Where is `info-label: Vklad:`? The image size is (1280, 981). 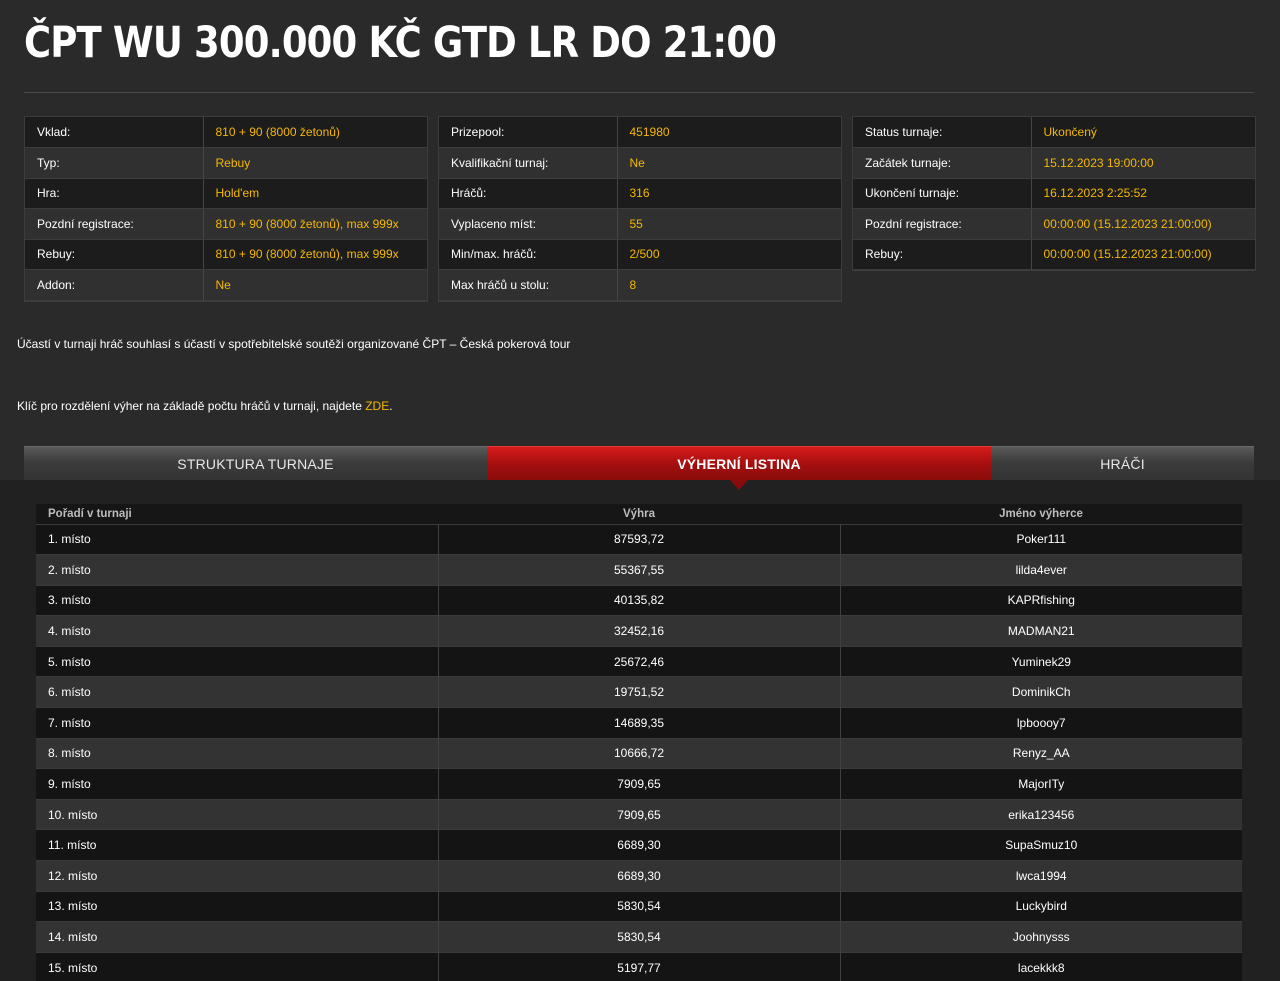
info-label: Vklad: is located at coordinates (114, 132).